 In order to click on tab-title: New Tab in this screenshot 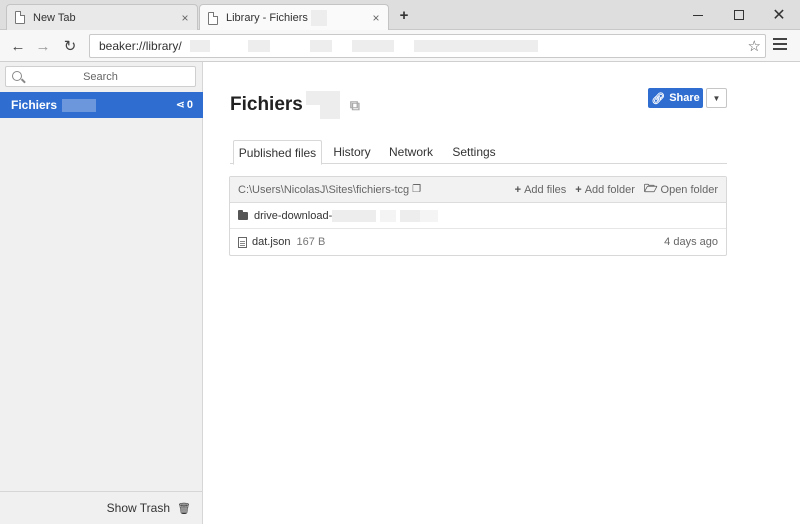, I will do `click(54, 17)`.